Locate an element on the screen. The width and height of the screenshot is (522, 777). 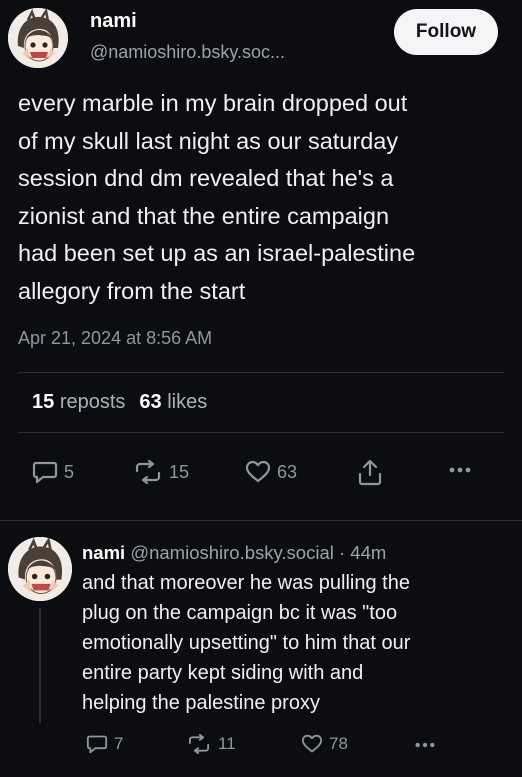
share-icon is located at coordinates (370, 472).